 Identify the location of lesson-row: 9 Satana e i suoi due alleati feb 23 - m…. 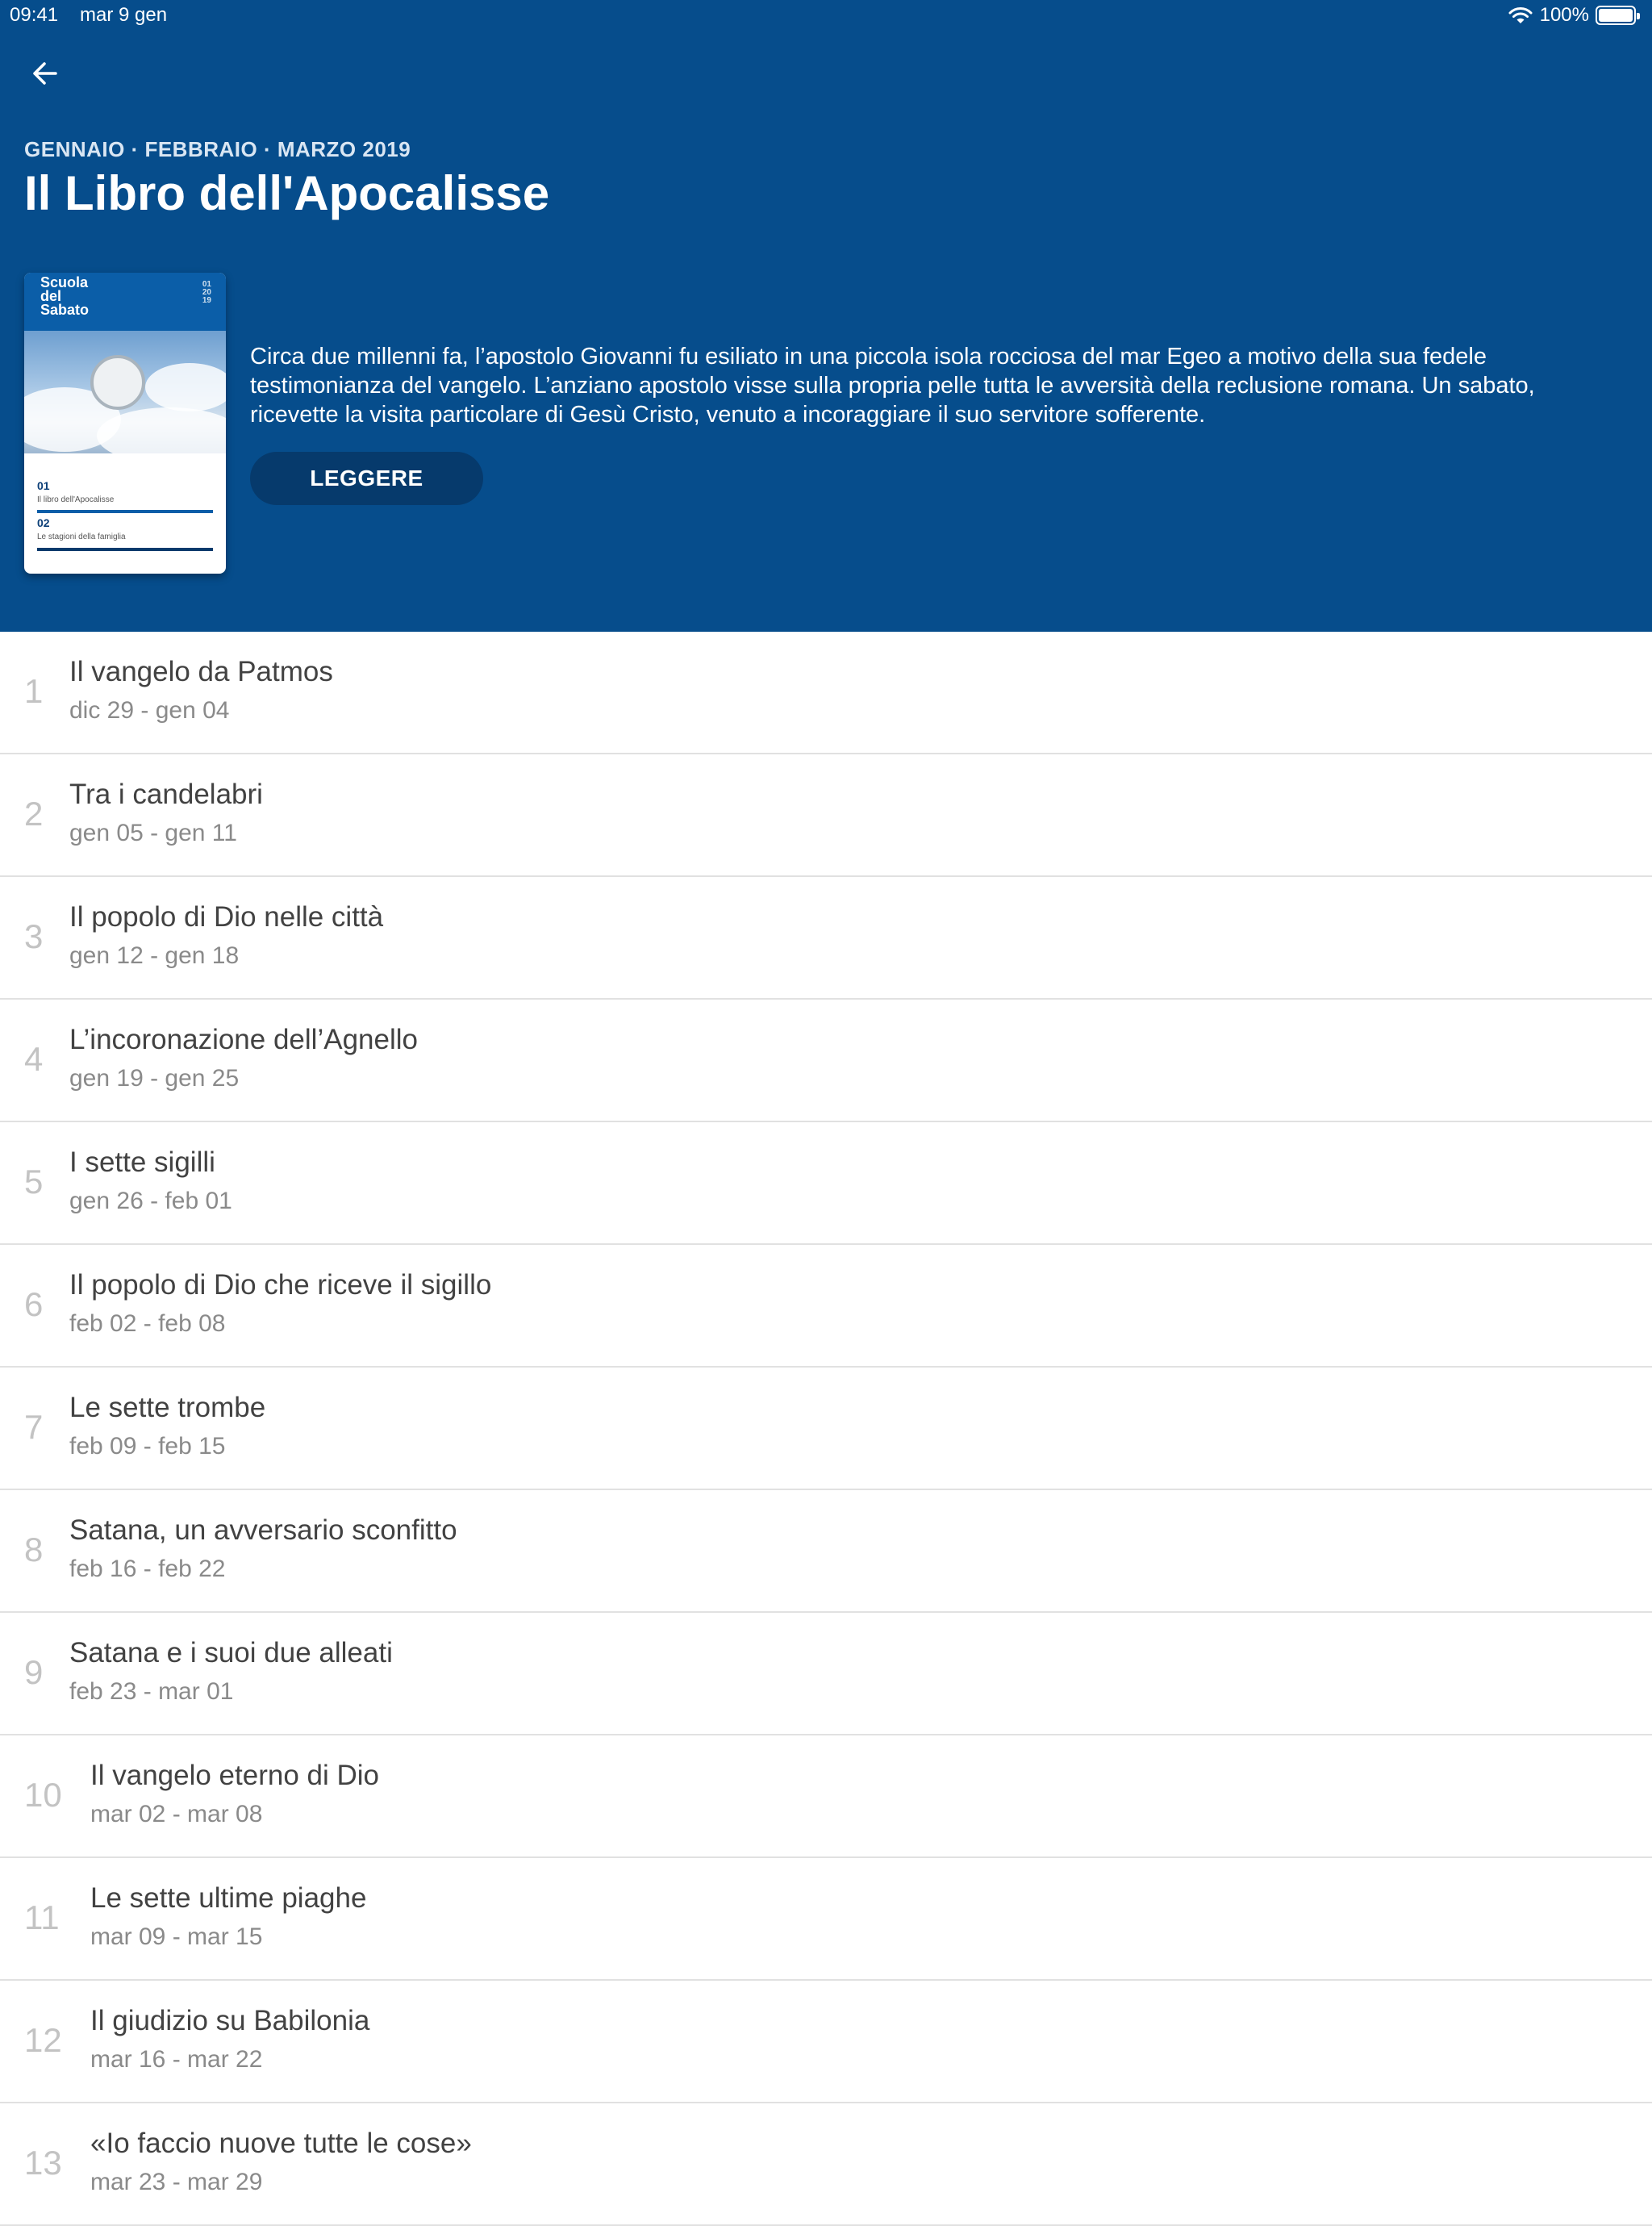
(826, 1674).